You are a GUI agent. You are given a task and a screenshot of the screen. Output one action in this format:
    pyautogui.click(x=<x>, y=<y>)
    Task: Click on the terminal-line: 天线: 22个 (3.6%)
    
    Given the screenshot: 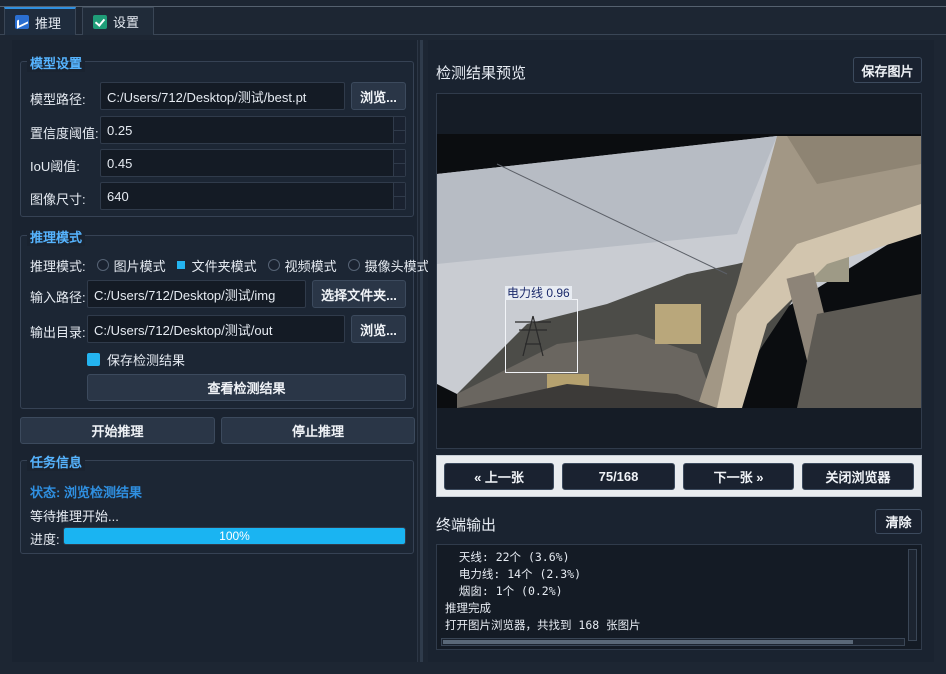 What is the action you would take?
    pyautogui.click(x=507, y=557)
    